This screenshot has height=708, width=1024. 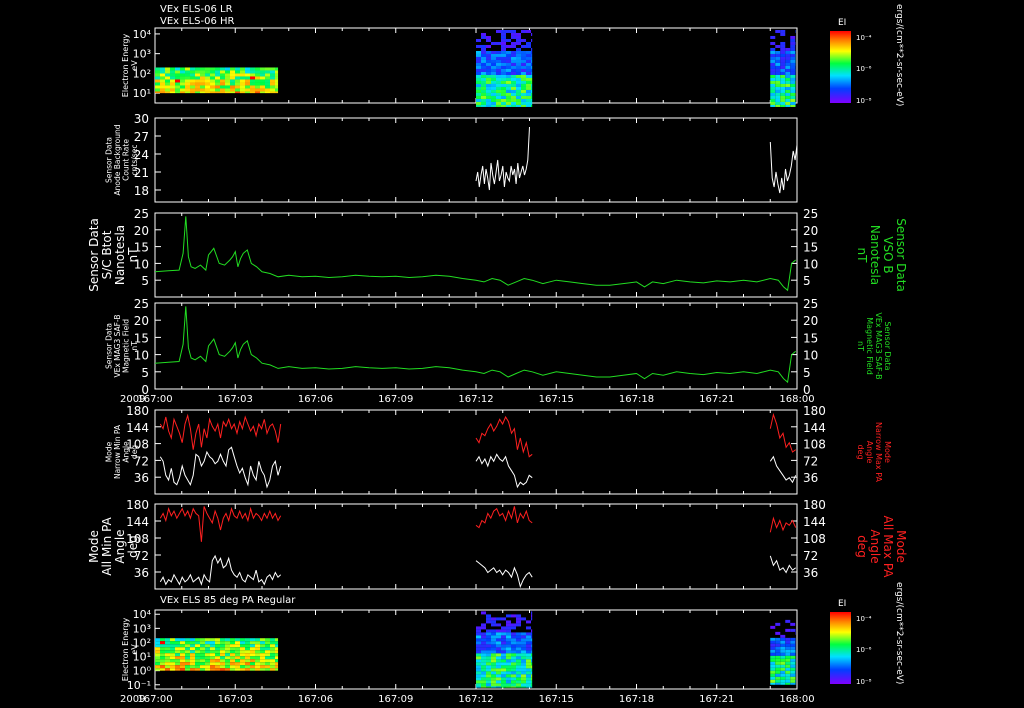 I want to click on right-axis-label: deg, so click(x=860, y=451).